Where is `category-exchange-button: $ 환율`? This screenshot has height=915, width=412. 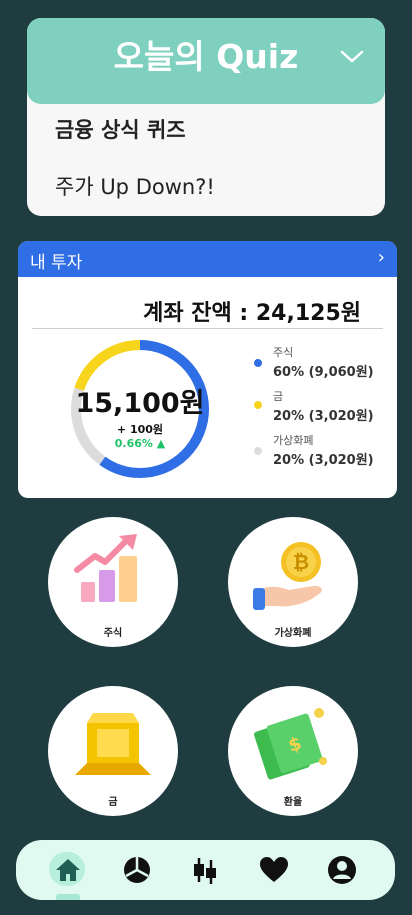 category-exchange-button: $ 환율 is located at coordinates (293, 751).